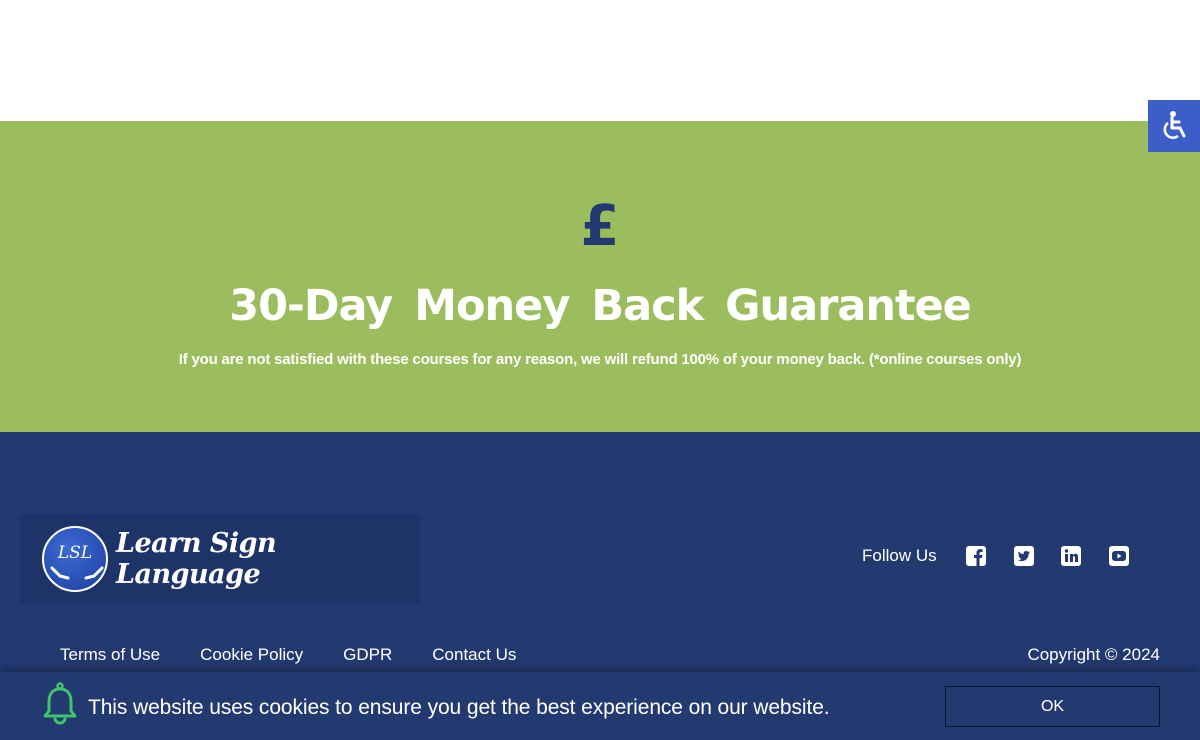 The width and height of the screenshot is (1200, 740). Describe the element at coordinates (75, 553) in the screenshot. I see `logo-badge-text: LSL` at that location.